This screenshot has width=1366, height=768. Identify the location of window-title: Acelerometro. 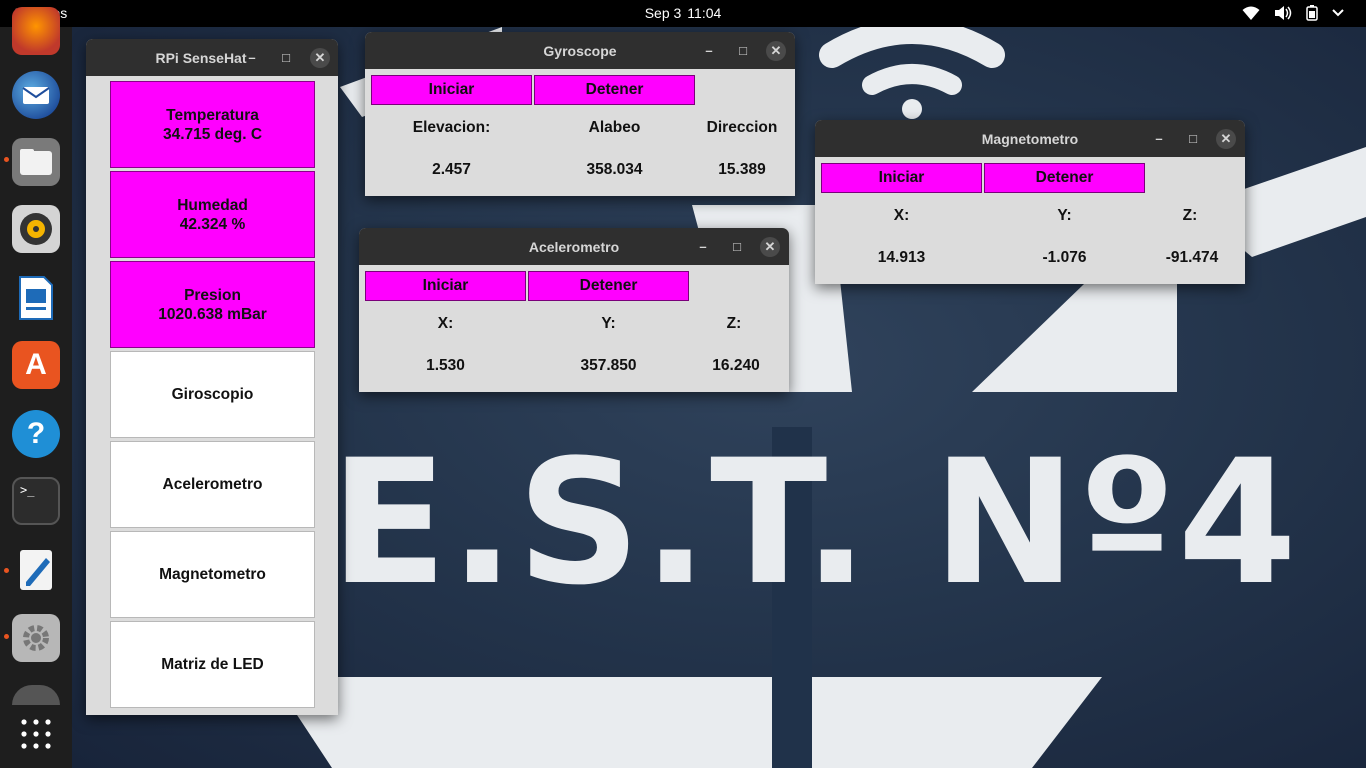
(574, 247).